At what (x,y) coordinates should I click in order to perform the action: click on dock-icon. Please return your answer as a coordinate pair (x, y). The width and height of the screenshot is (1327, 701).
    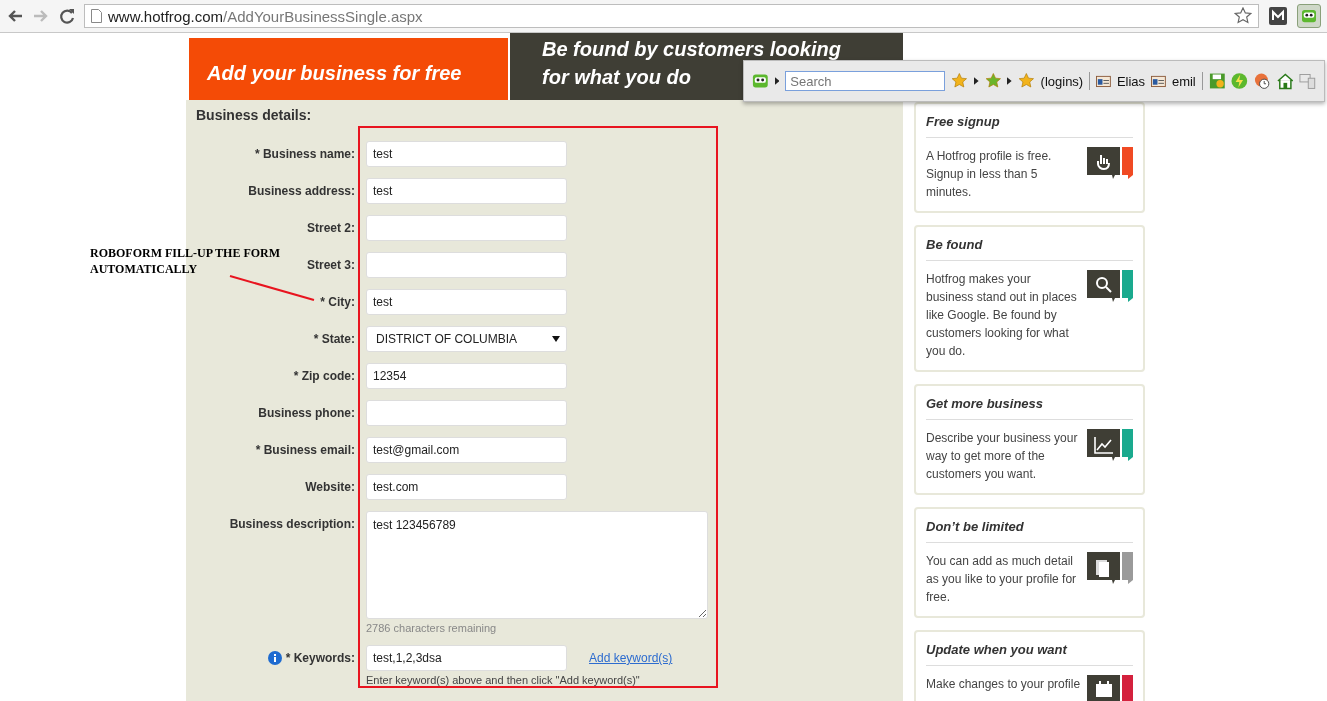
    Looking at the image, I should click on (1308, 81).